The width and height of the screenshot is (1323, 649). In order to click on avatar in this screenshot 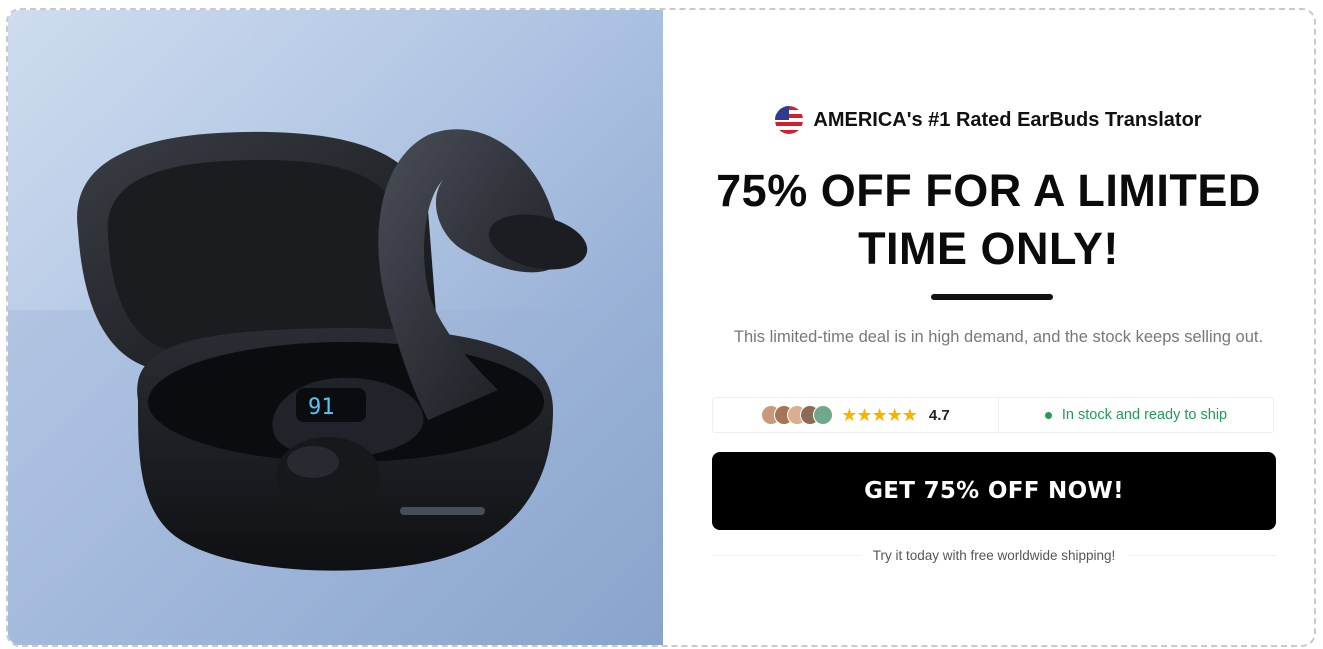, I will do `click(823, 415)`.